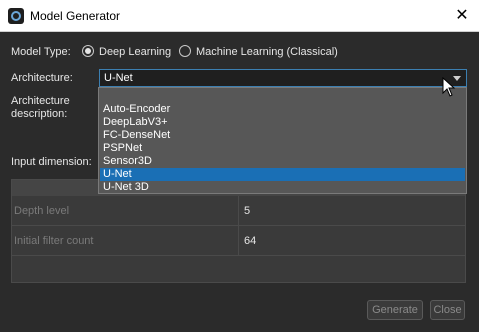  What do you see at coordinates (462, 16) in the screenshot?
I see `close-icon: ✕` at bounding box center [462, 16].